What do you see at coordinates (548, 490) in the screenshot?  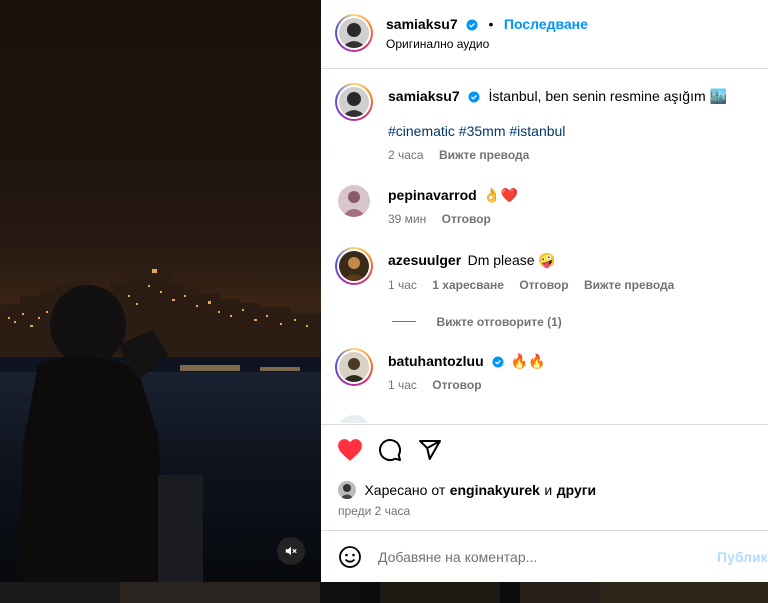 I see `liked-by-and: и` at bounding box center [548, 490].